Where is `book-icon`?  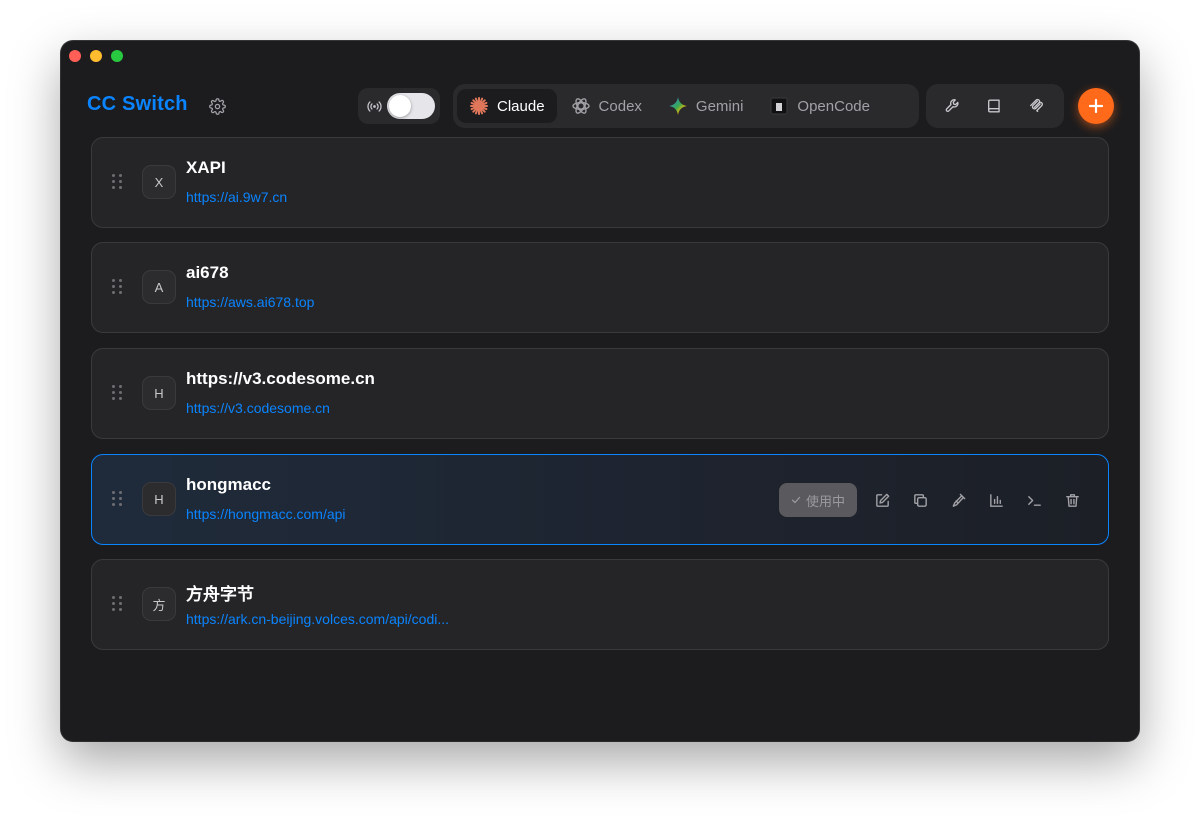 book-icon is located at coordinates (994, 106).